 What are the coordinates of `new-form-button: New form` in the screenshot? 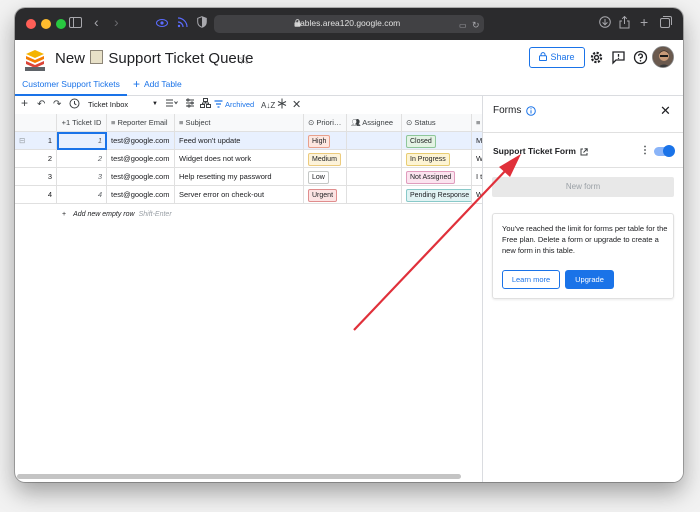 It's located at (583, 187).